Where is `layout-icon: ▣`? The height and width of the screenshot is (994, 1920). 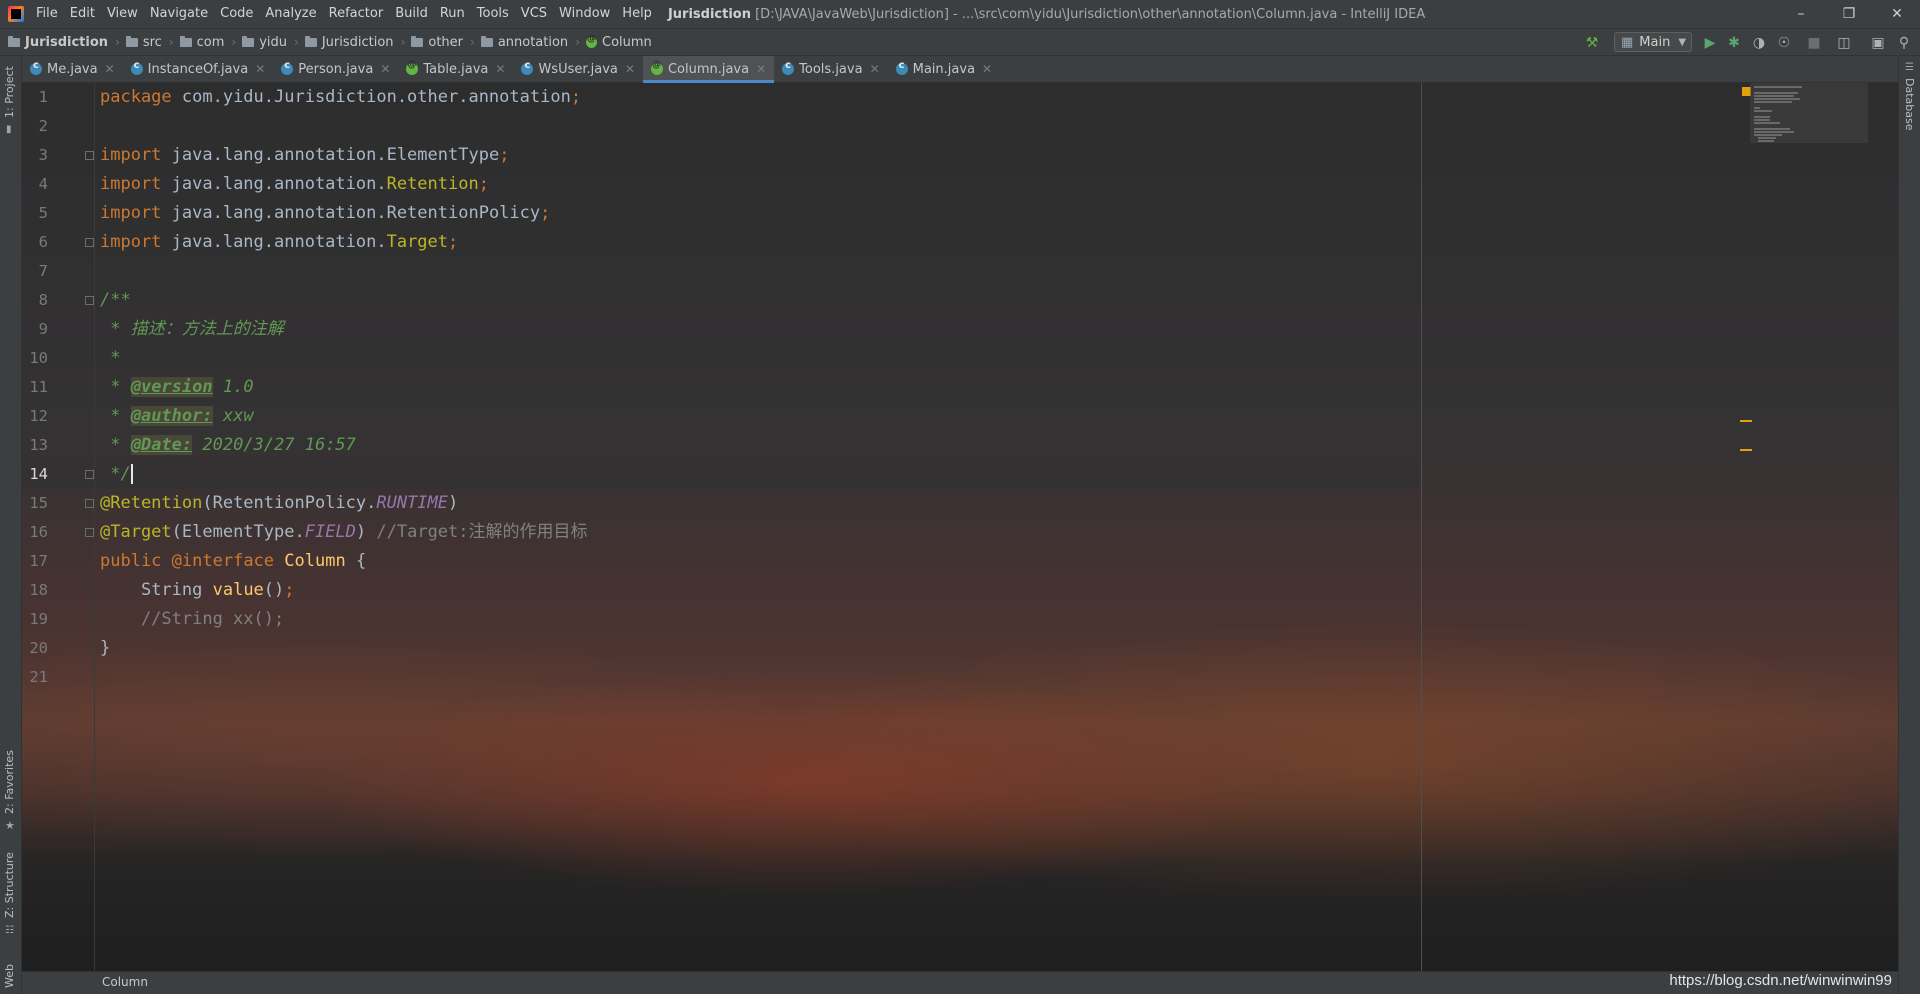 layout-icon: ▣ is located at coordinates (1878, 43).